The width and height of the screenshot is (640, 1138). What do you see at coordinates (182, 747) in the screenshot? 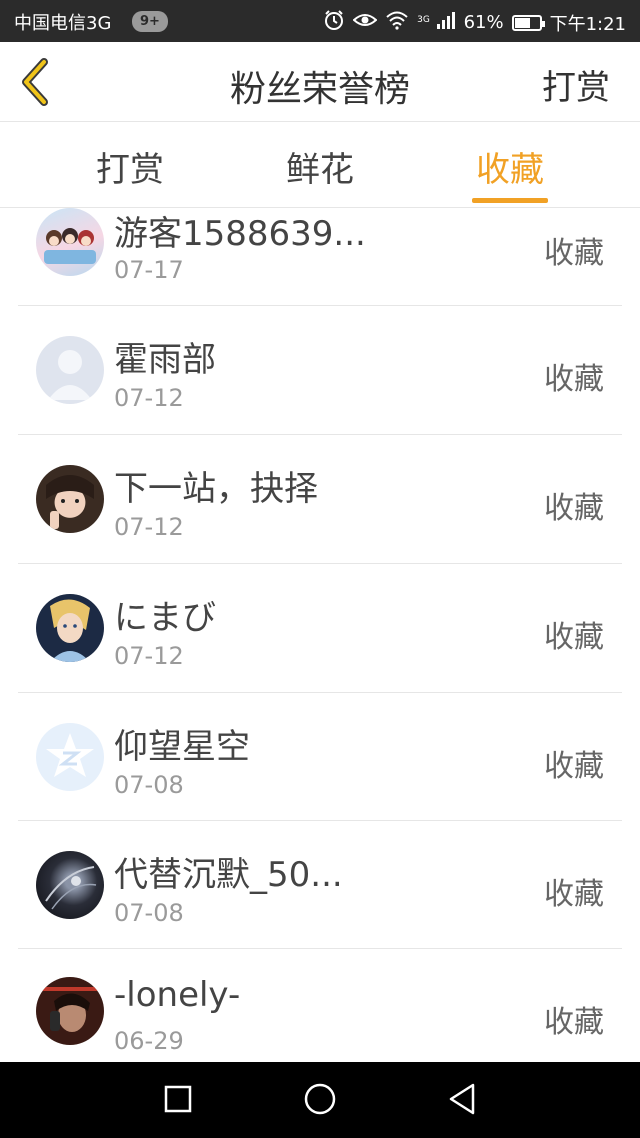
I see `user-name: 仰望星空` at bounding box center [182, 747].